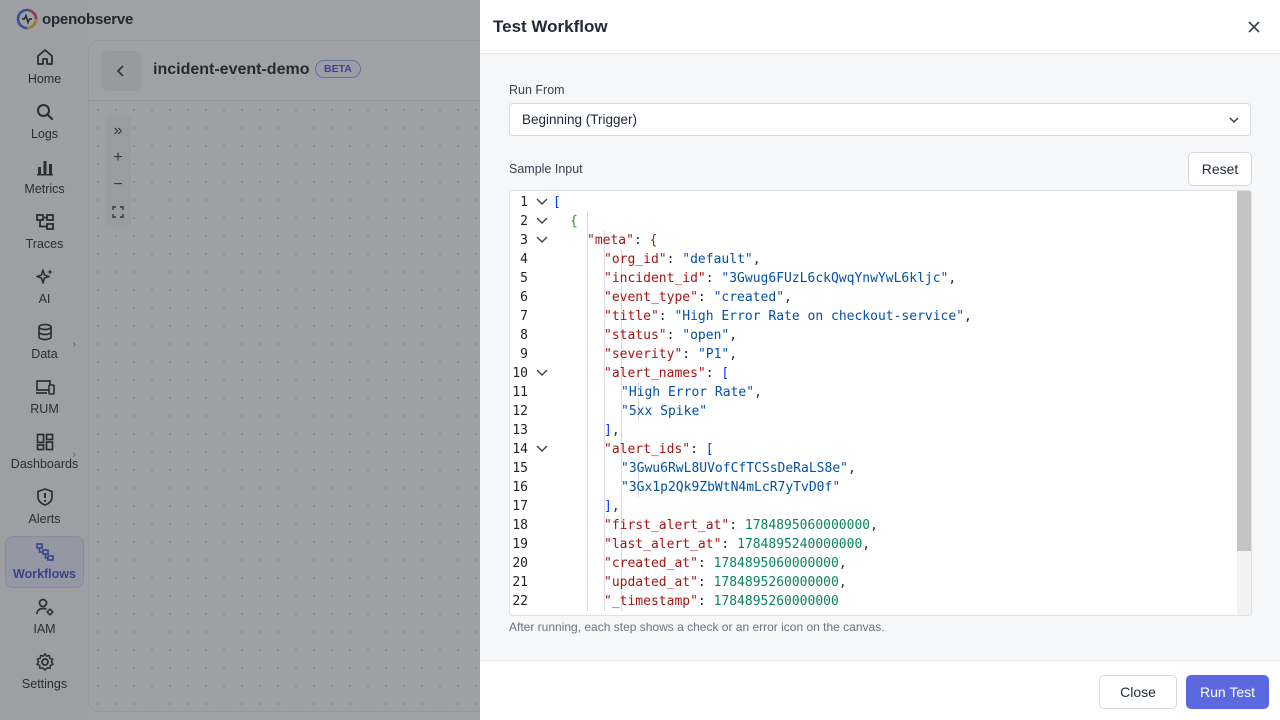 This screenshot has height=720, width=1280. I want to click on code-token: "status", so click(635, 335).